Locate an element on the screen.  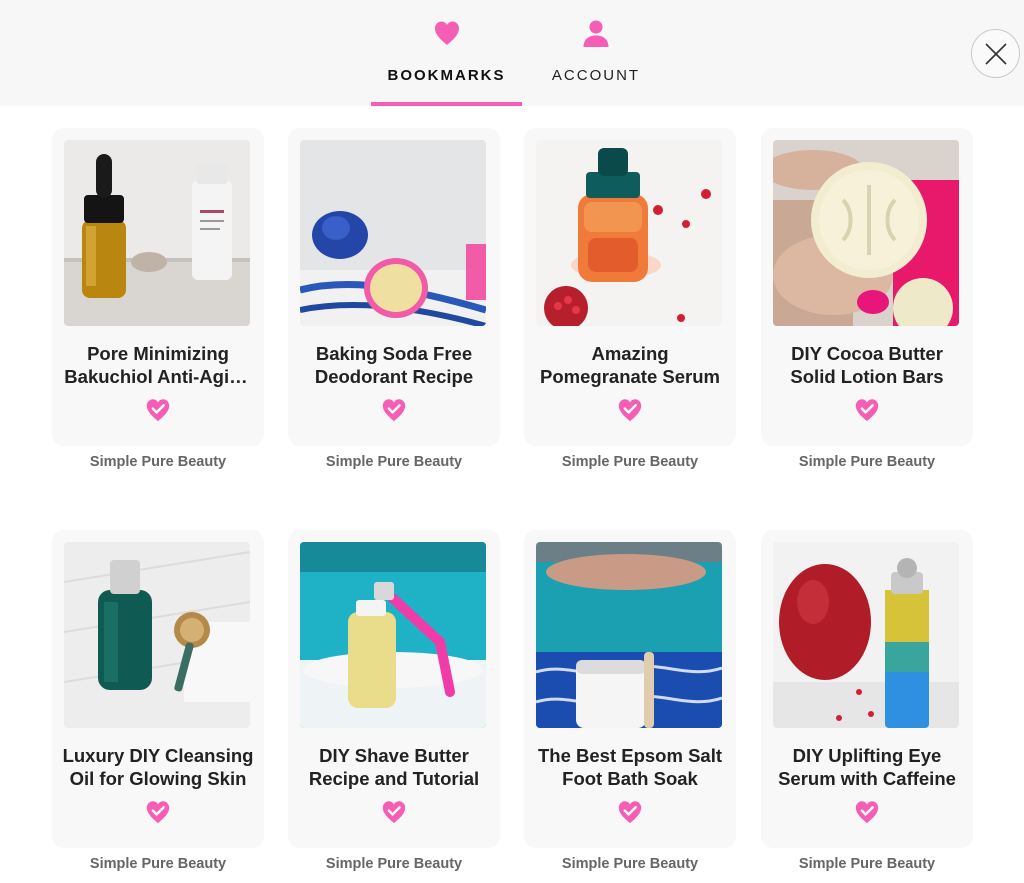
recipe-title: DIY Cocoa Butter Solid Lotion Bars is located at coordinates (867, 365).